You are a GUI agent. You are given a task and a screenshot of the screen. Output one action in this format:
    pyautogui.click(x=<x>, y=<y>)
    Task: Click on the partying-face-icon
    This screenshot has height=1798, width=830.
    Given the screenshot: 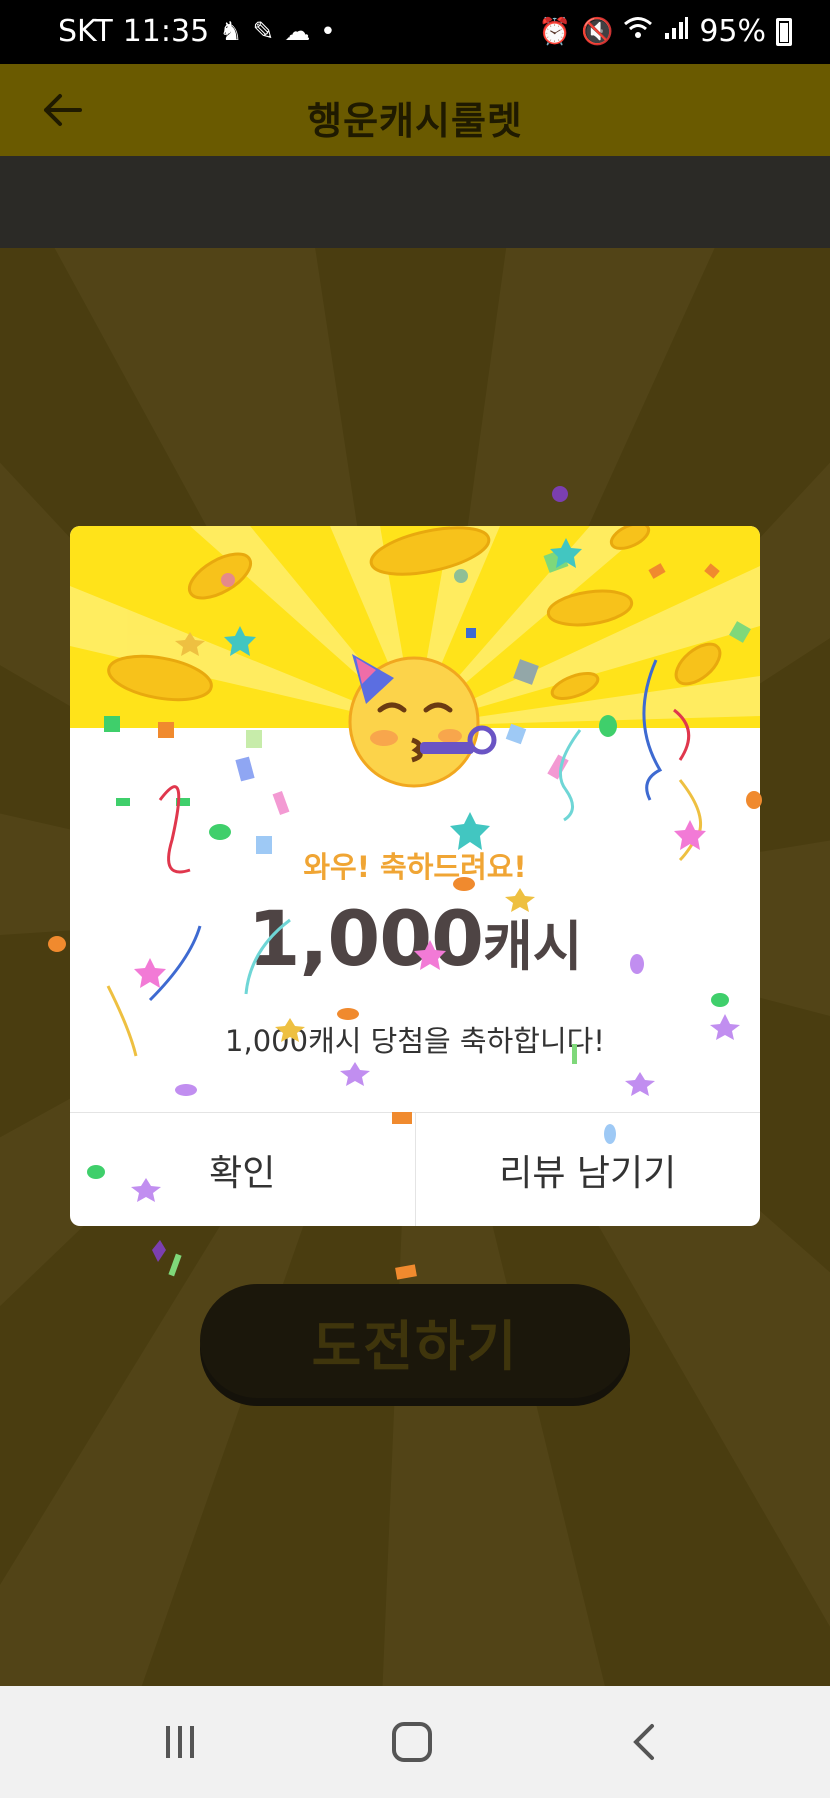 What is the action you would take?
    pyautogui.click(x=417, y=710)
    